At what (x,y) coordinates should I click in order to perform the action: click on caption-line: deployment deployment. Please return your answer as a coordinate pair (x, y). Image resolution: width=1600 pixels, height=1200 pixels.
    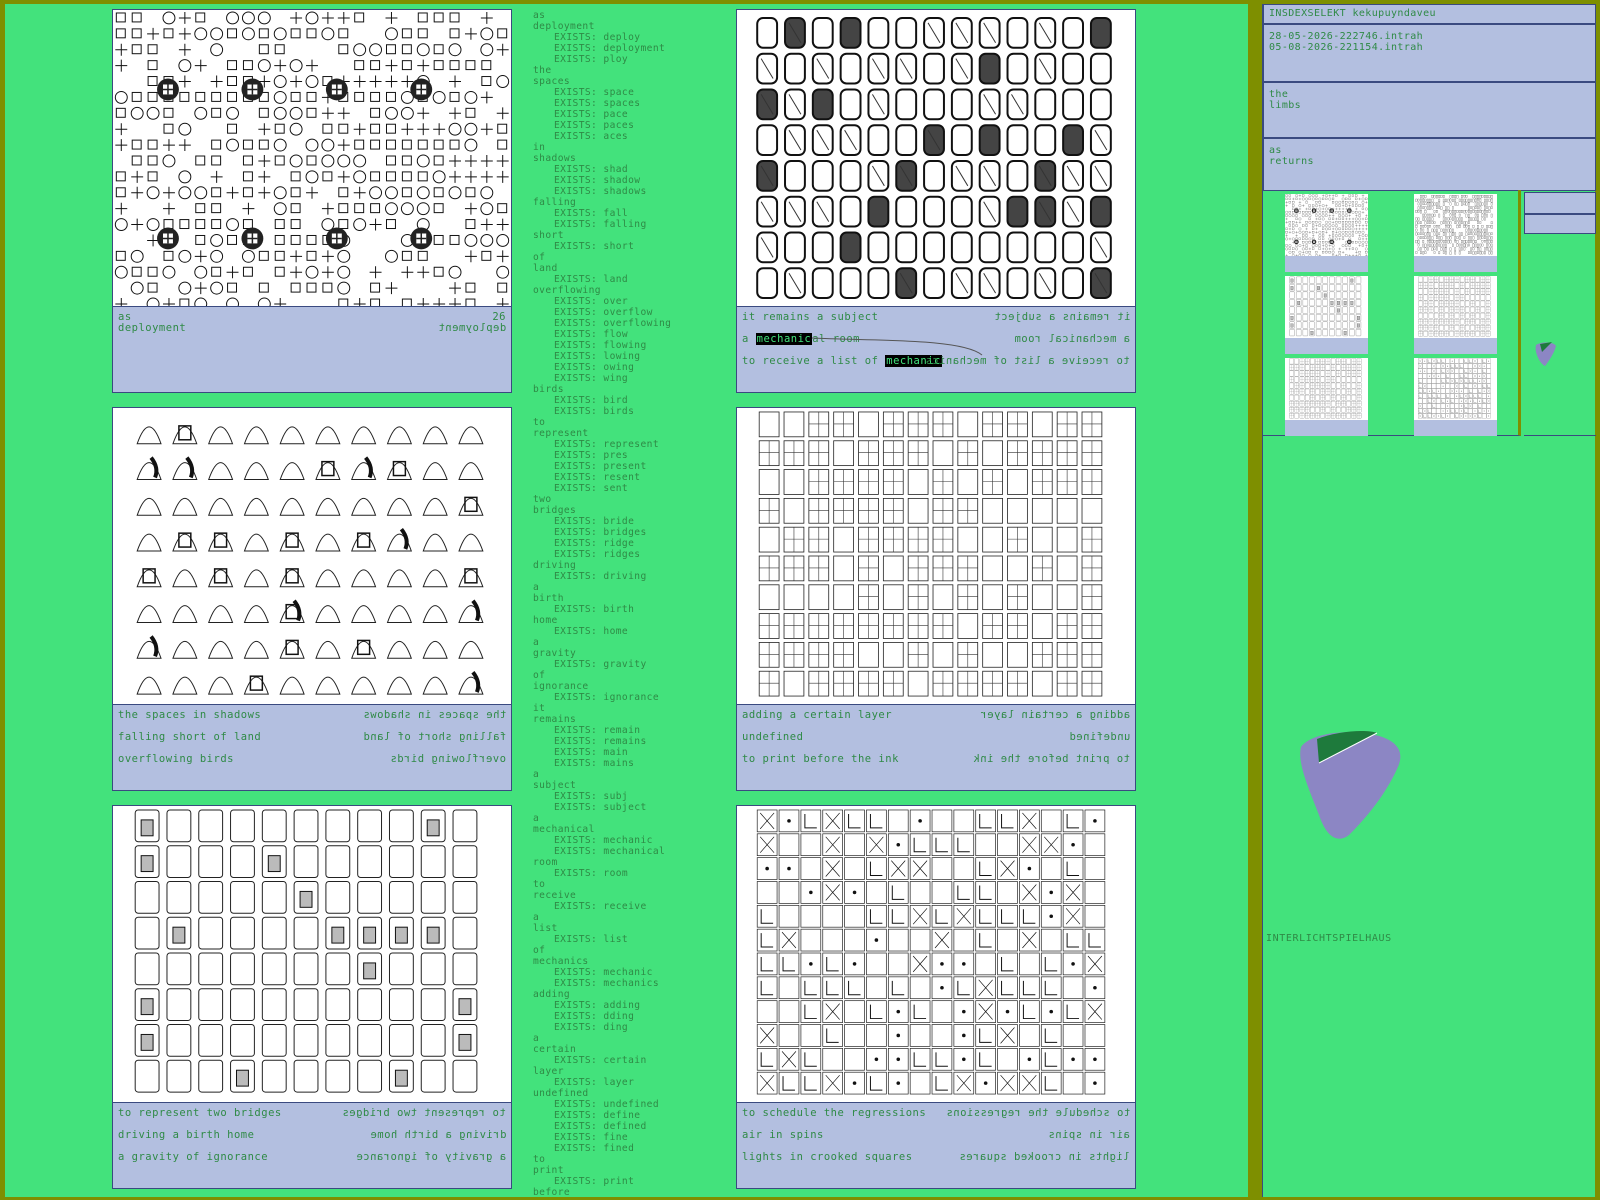
    Looking at the image, I should click on (312, 329).